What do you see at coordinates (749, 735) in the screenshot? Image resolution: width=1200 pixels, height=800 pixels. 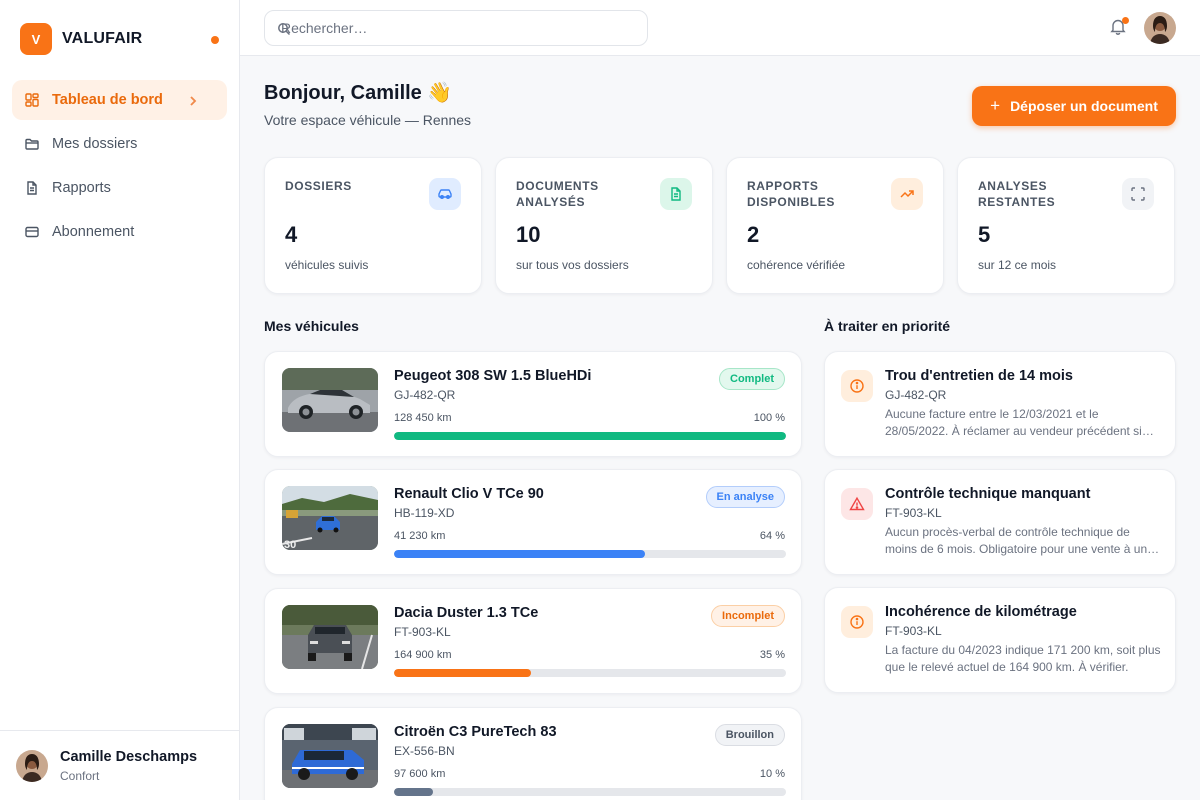 I see `status-badge: Brouillon` at bounding box center [749, 735].